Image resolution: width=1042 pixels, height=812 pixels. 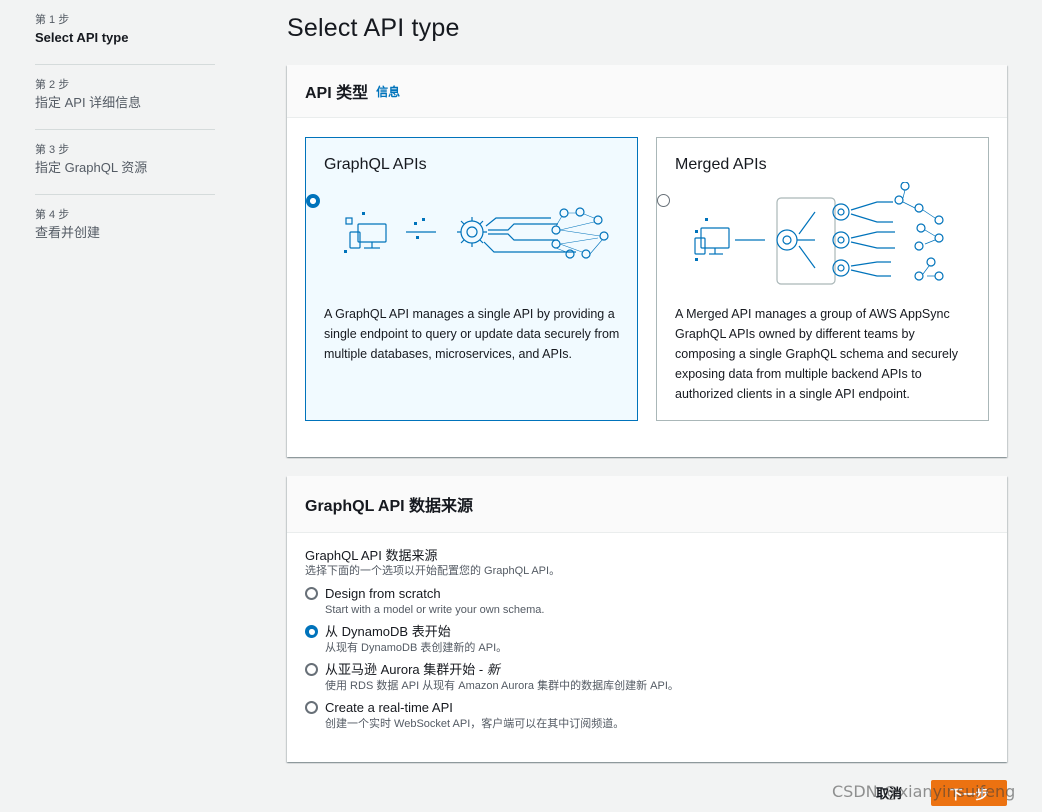 I want to click on step-2: 第 2 步 指定 API 详细信息, so click(x=125, y=97).